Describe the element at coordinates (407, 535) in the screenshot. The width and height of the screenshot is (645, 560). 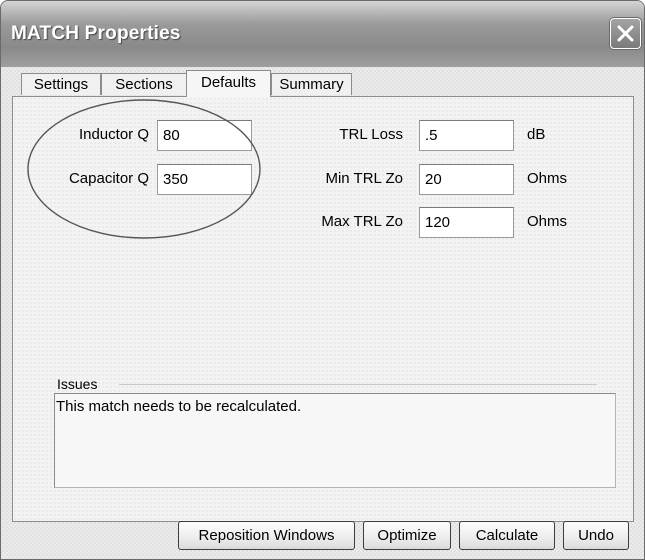
I see `optimize-button: Optimize` at that location.